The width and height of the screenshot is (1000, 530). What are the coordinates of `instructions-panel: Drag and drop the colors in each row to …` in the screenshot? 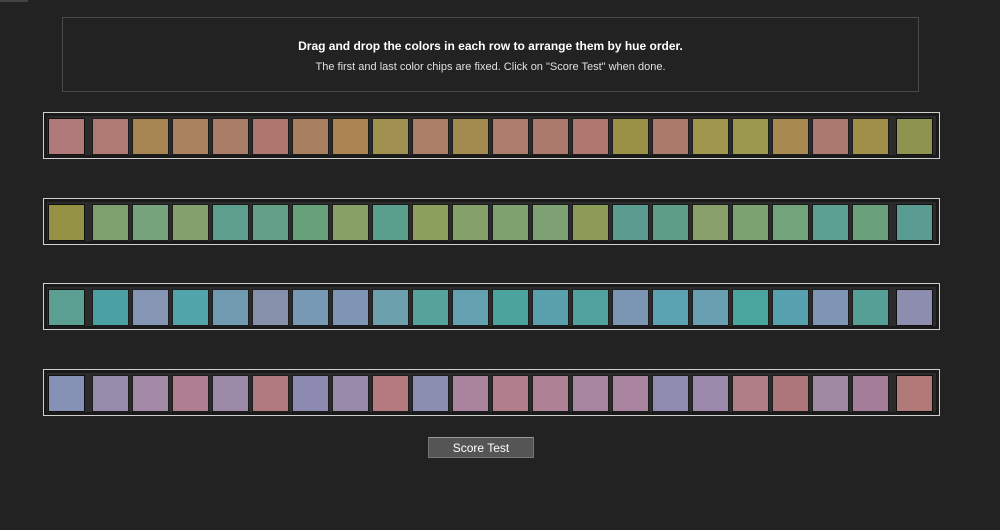 It's located at (490, 54).